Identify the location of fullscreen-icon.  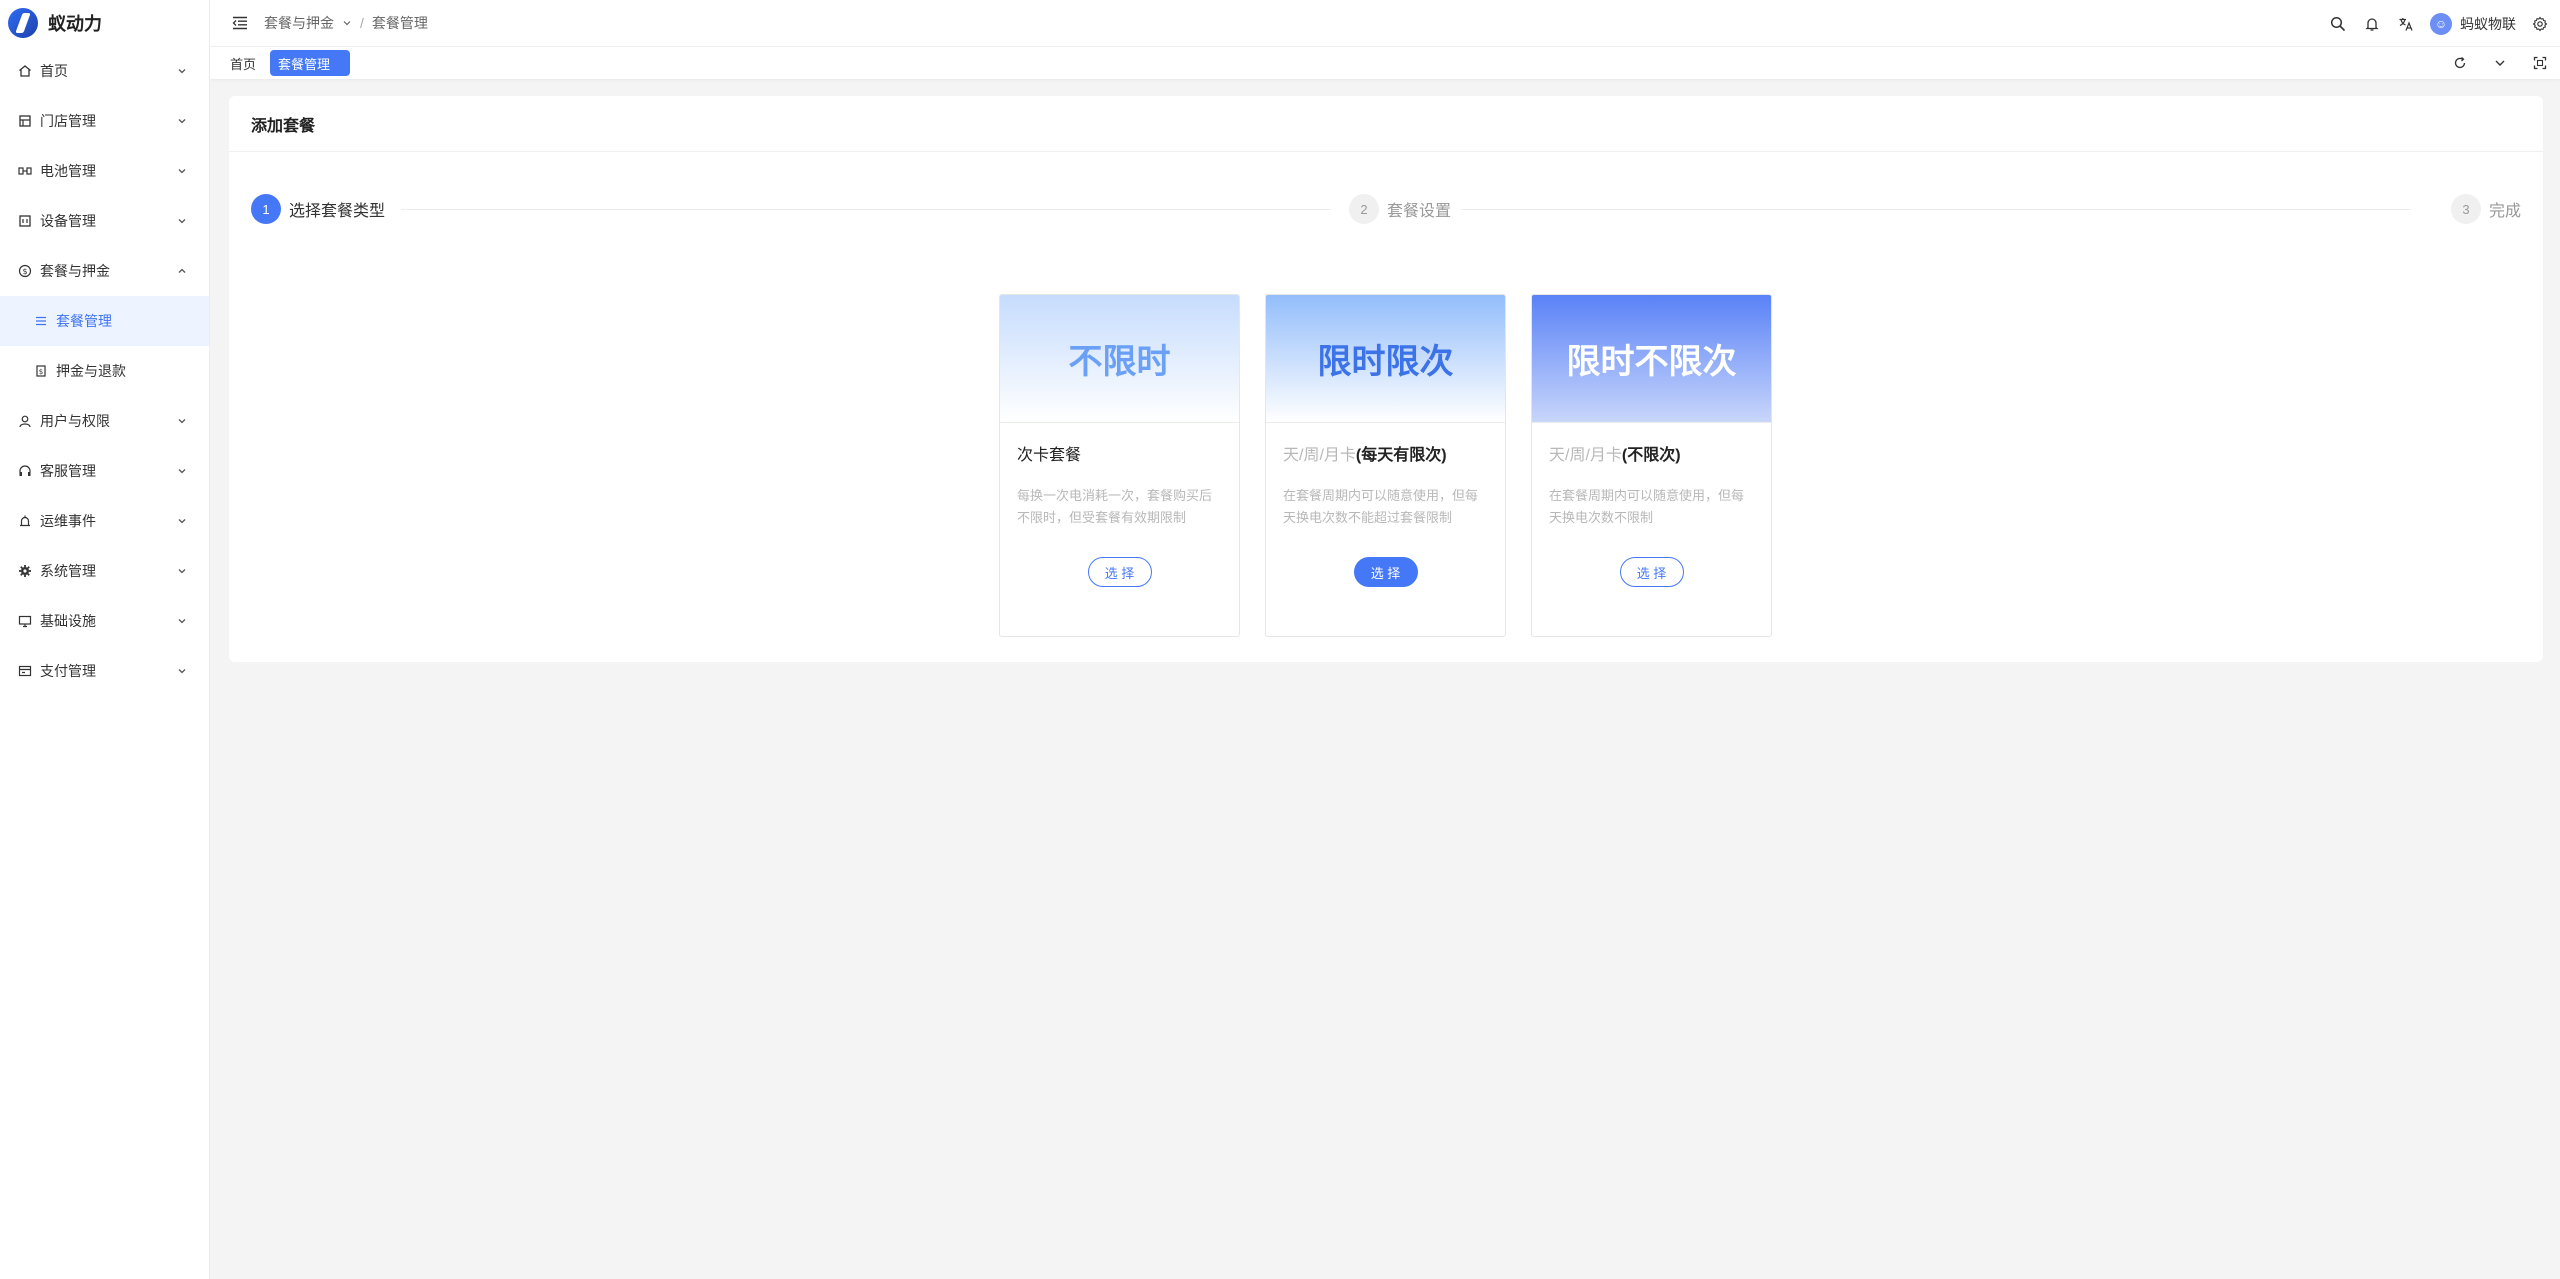
(2540, 63).